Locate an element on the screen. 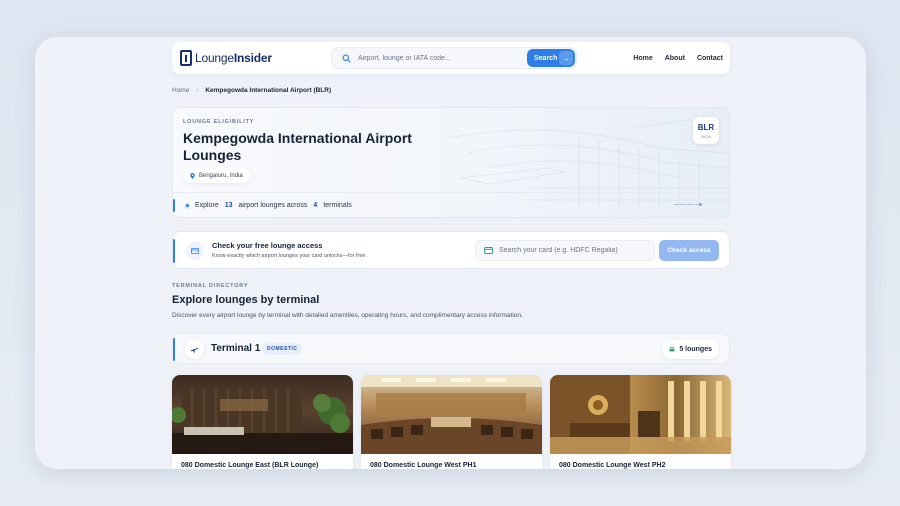 This screenshot has height=506, width=900. logo: LoungeInsider is located at coordinates (226, 58).